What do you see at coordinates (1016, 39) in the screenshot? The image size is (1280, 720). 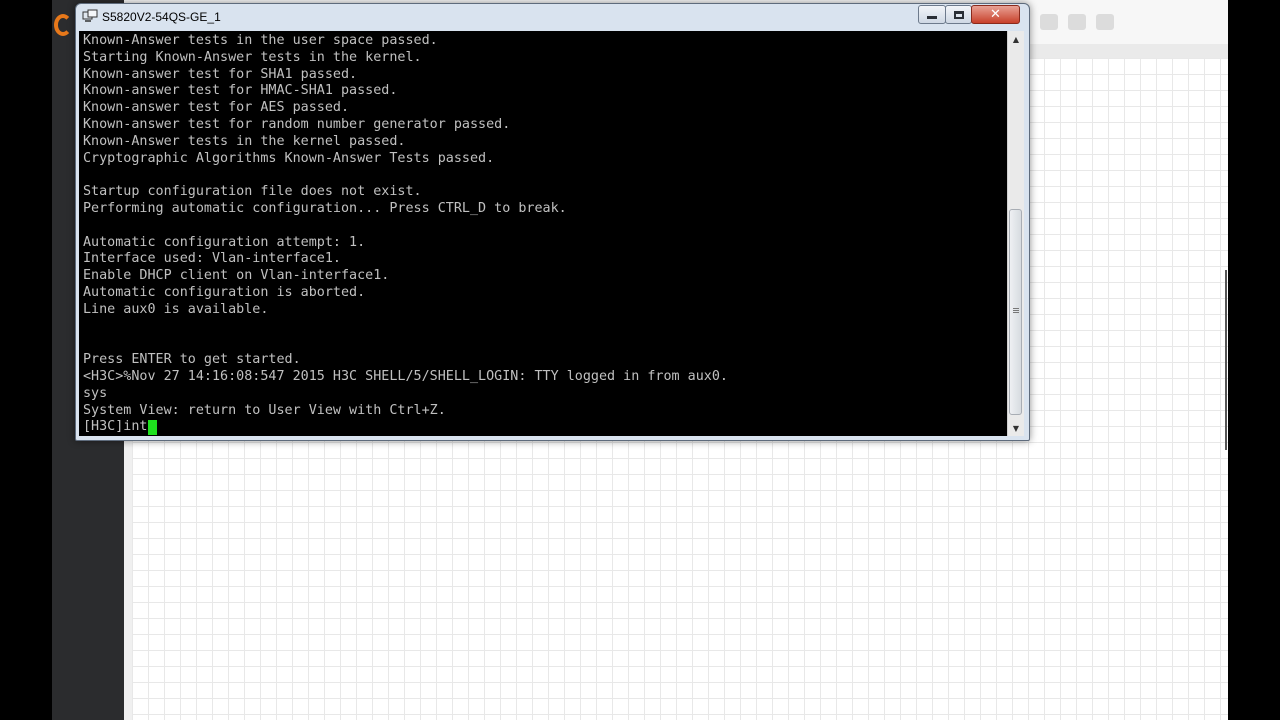 I see `scroll-up-icon: ▲` at bounding box center [1016, 39].